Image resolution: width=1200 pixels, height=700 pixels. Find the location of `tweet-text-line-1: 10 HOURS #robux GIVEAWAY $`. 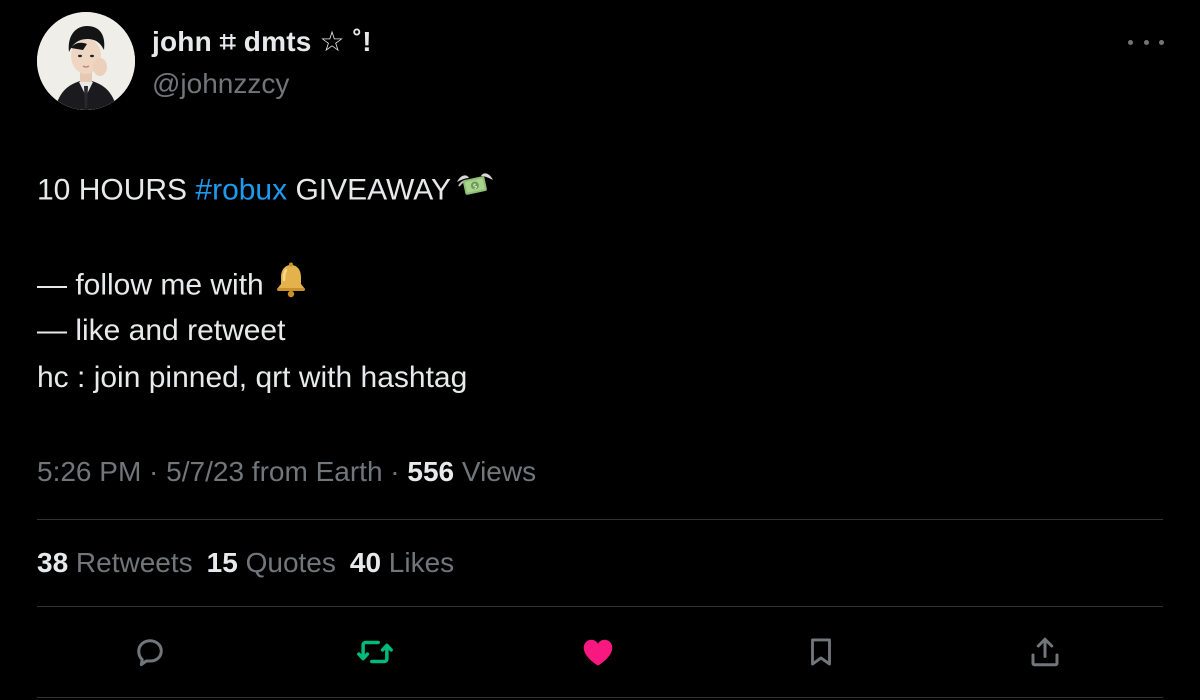

tweet-text-line-1: 10 HOURS #robux GIVEAWAY $ is located at coordinates (266, 191).